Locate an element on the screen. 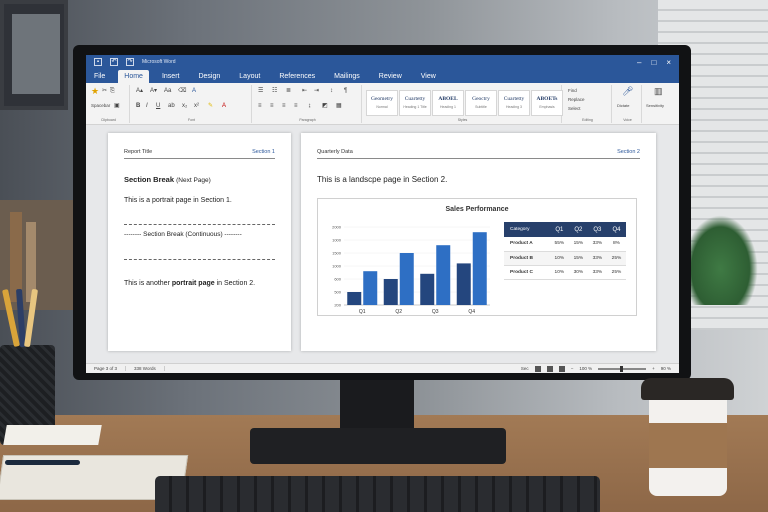  save-icon: ▪ is located at coordinates (98, 62).